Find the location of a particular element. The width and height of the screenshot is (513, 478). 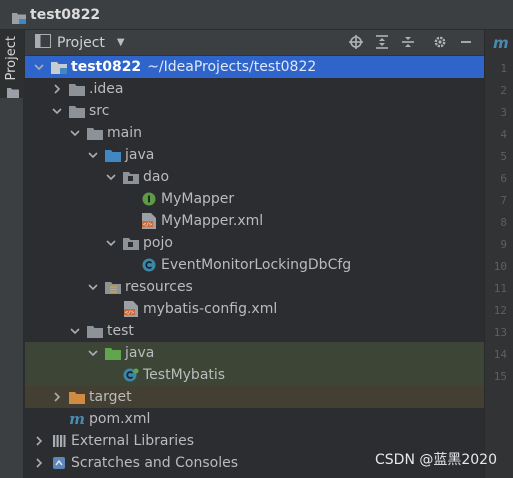

line-number: 14 is located at coordinates (500, 354).